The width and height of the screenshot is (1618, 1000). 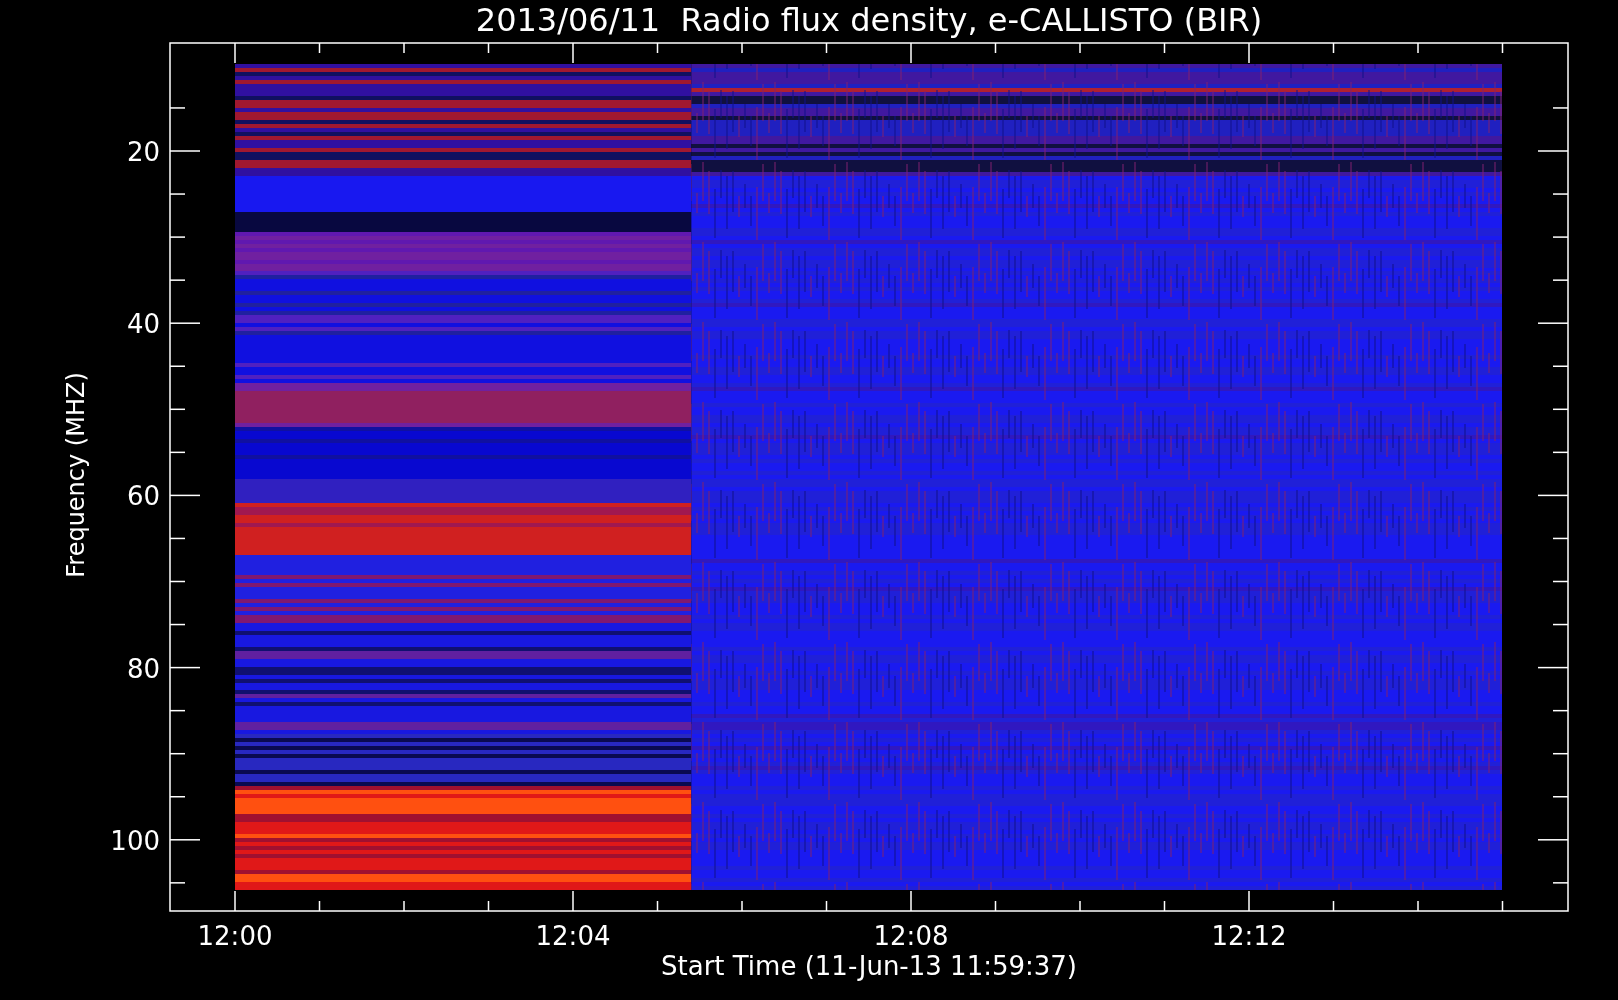 I want to click on x-tick-label: 12:08, so click(x=911, y=936).